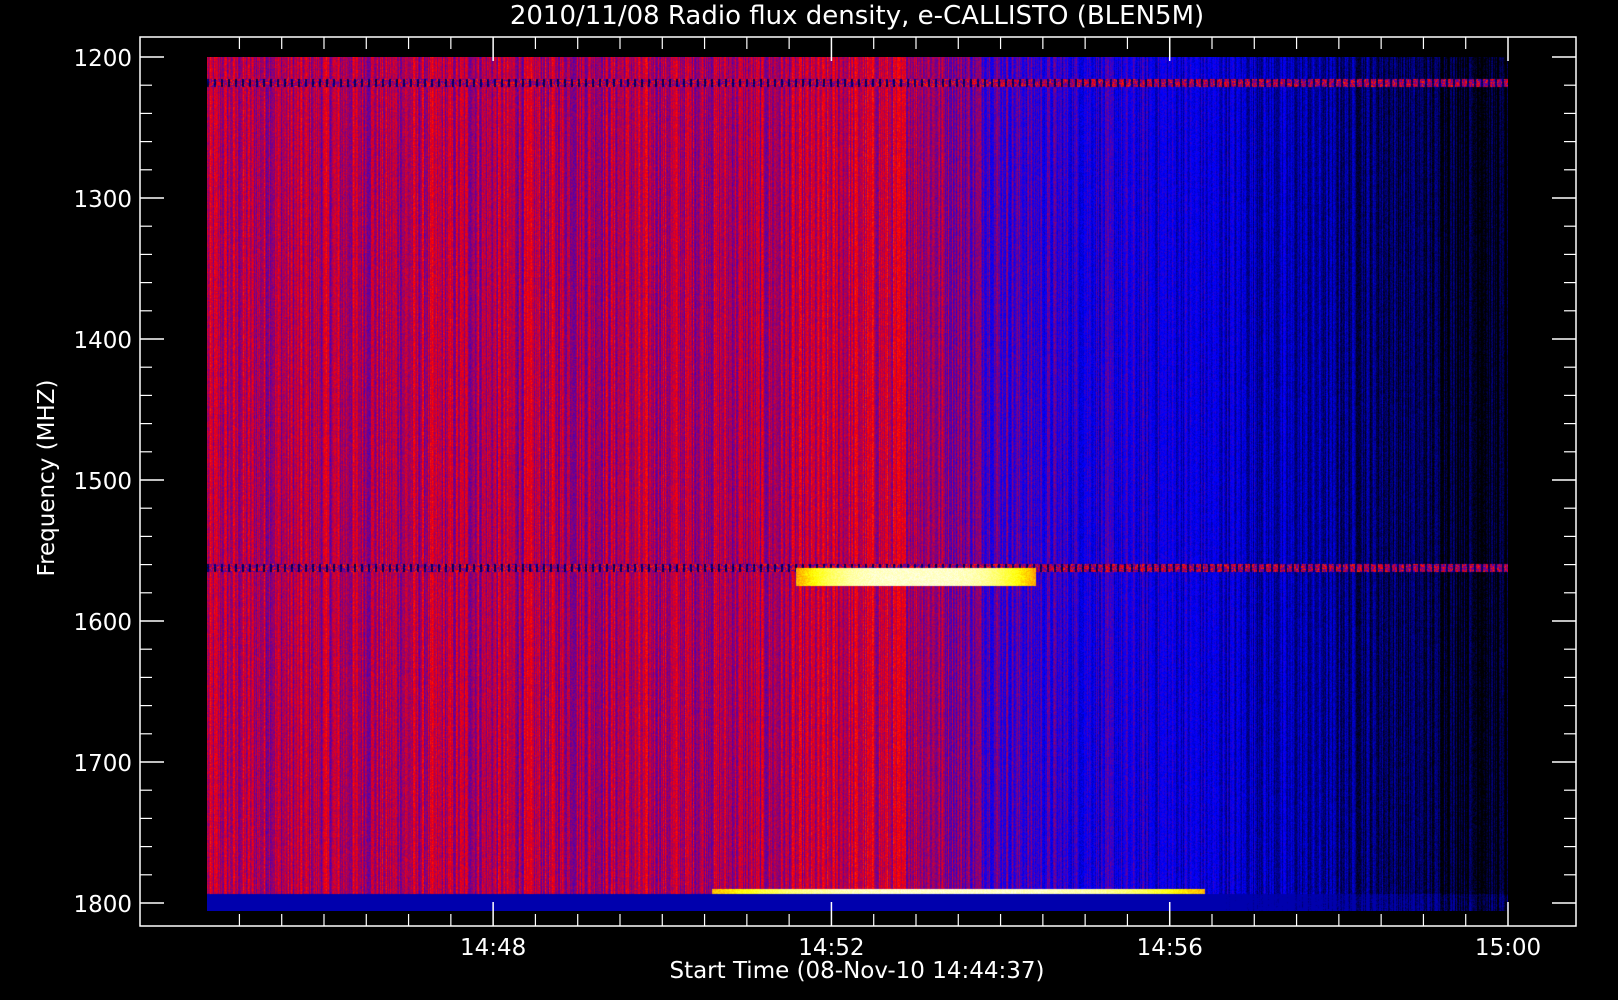  I want to click on x-tick-label: 14:56, so click(1170, 948).